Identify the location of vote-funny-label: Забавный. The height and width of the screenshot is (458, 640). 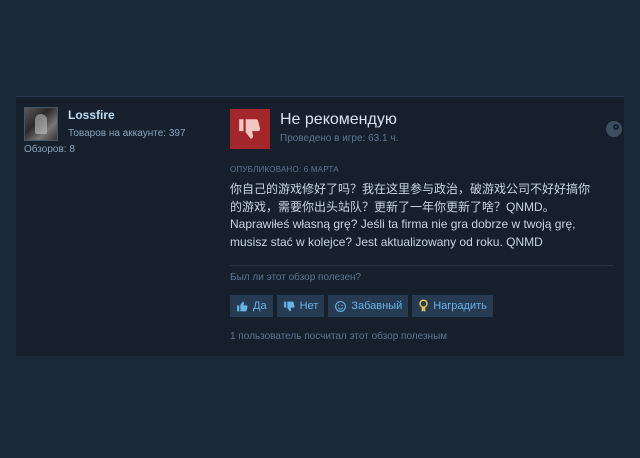
(377, 306).